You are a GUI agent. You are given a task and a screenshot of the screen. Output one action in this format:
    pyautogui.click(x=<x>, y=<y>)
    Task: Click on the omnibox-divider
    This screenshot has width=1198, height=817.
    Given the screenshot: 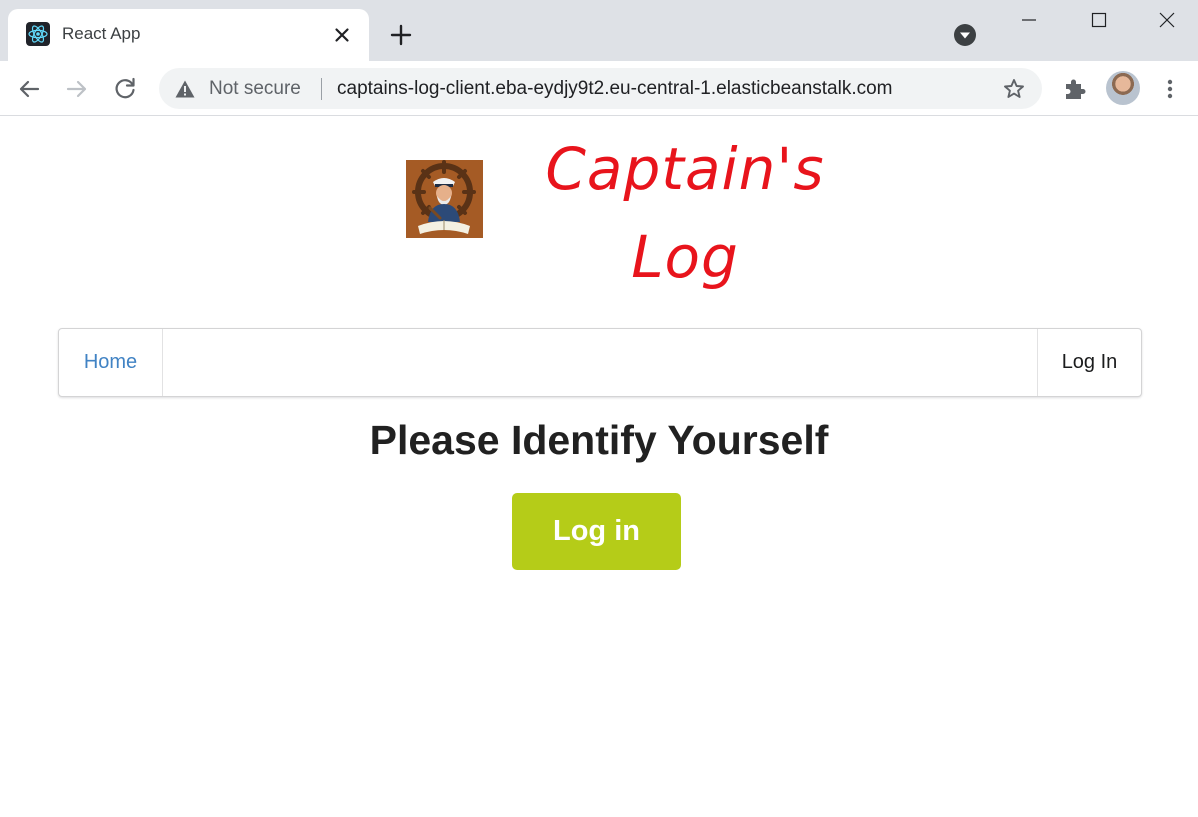 What is the action you would take?
    pyautogui.click(x=321, y=89)
    